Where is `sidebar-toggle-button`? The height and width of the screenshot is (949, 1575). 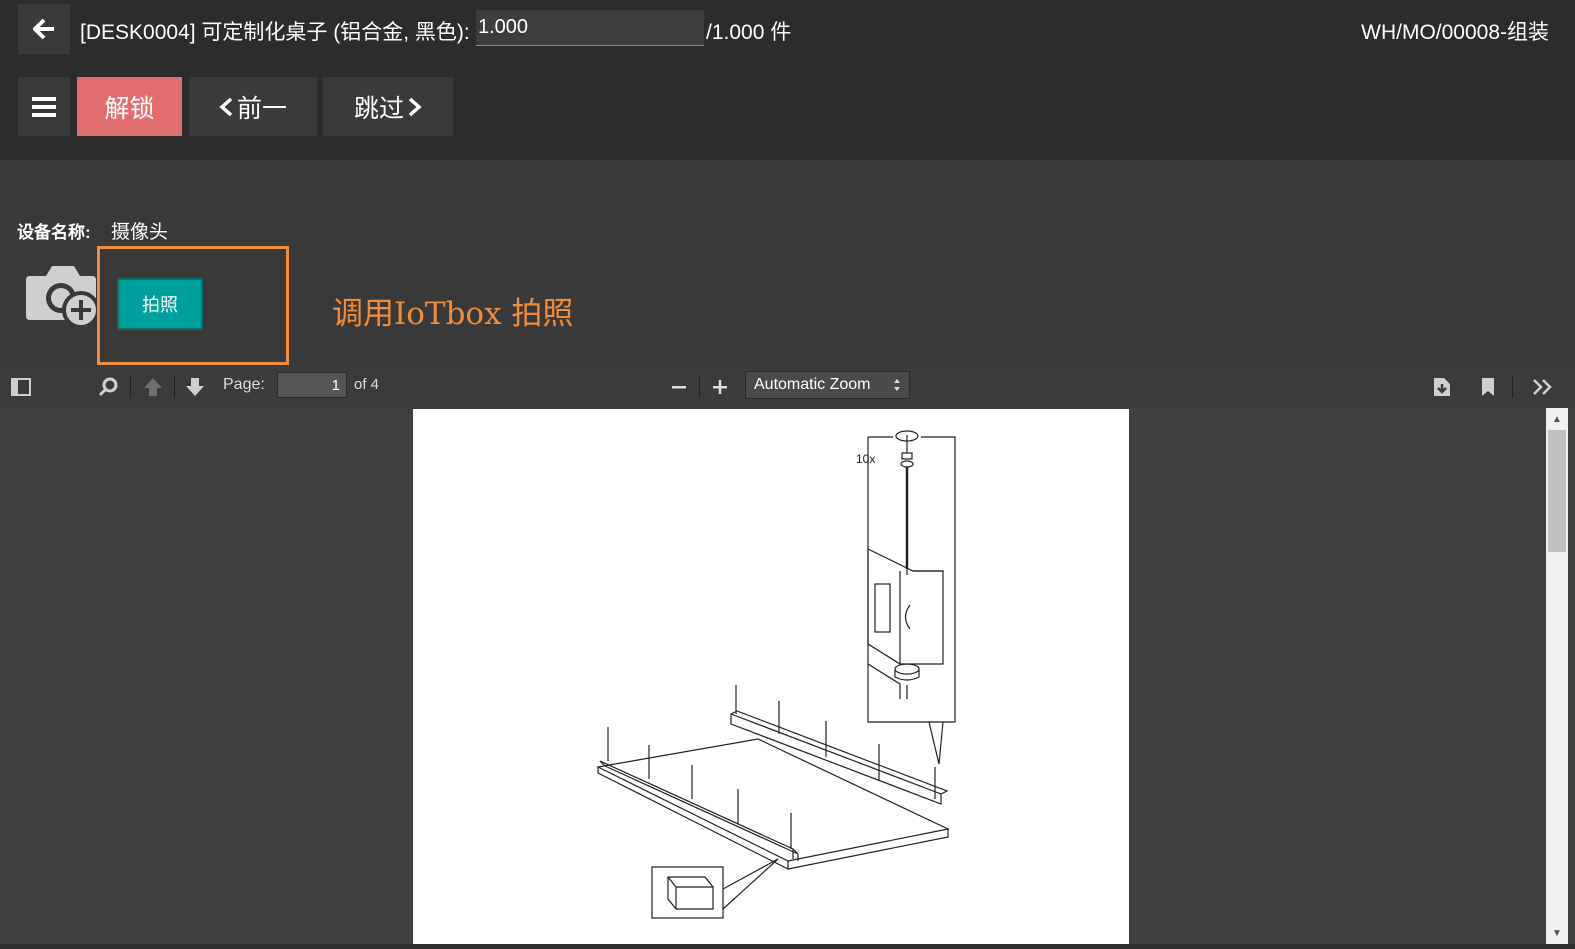
sidebar-toggle-button is located at coordinates (21, 387).